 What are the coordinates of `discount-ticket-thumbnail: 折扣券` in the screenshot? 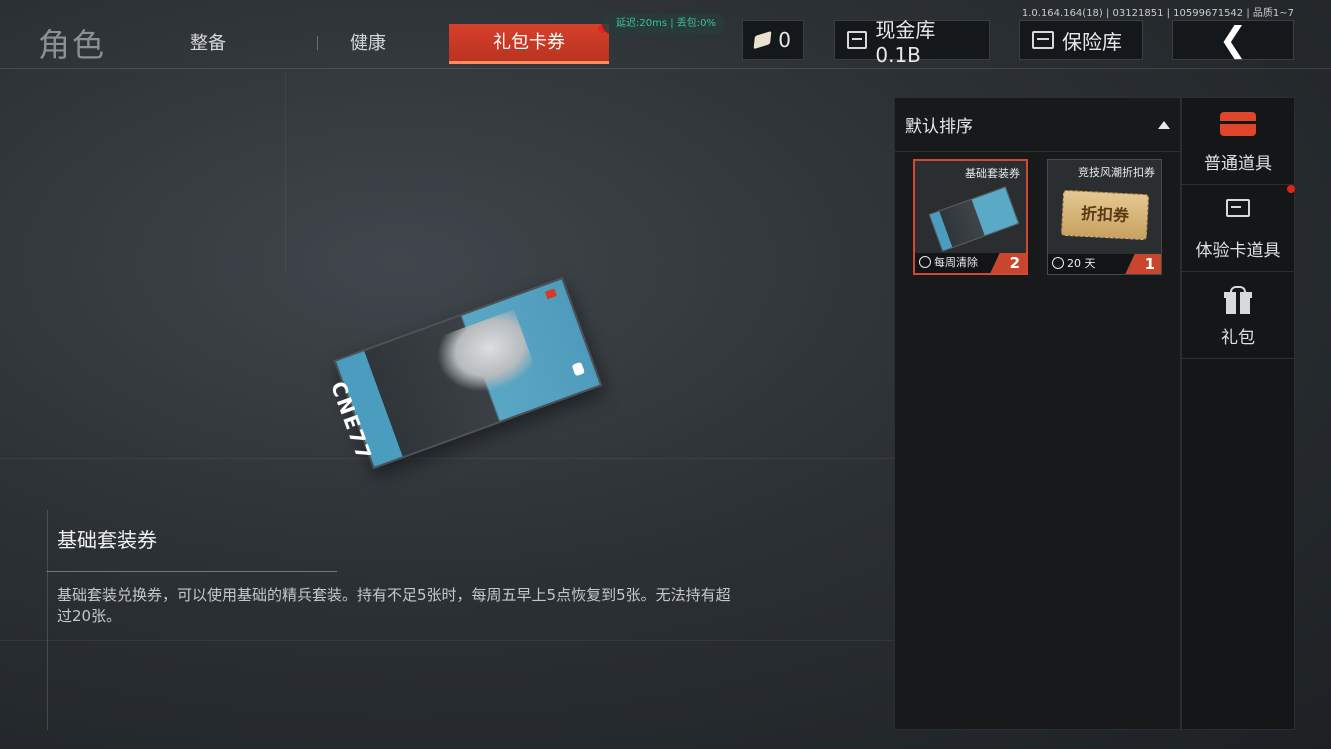 It's located at (1105, 215).